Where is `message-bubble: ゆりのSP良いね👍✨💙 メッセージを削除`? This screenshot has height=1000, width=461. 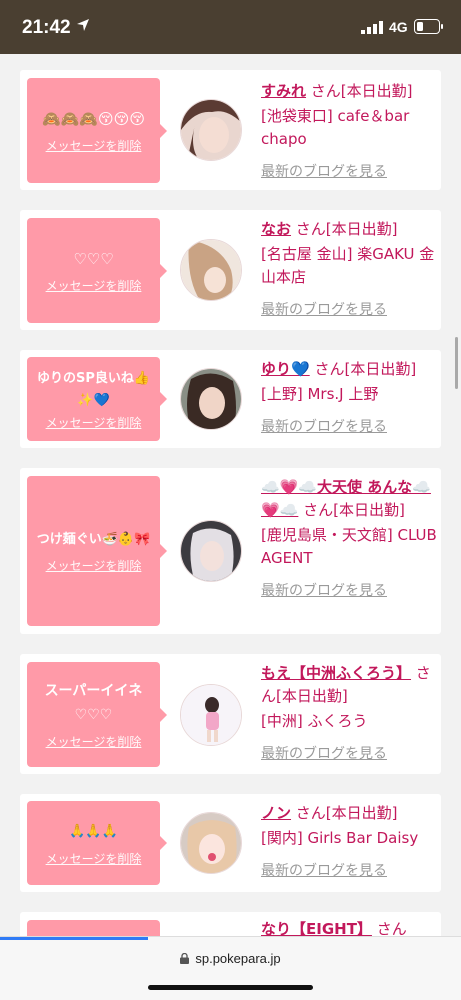 message-bubble: ゆりのSP良いね👍✨💙 メッセージを削除 is located at coordinates (97, 399).